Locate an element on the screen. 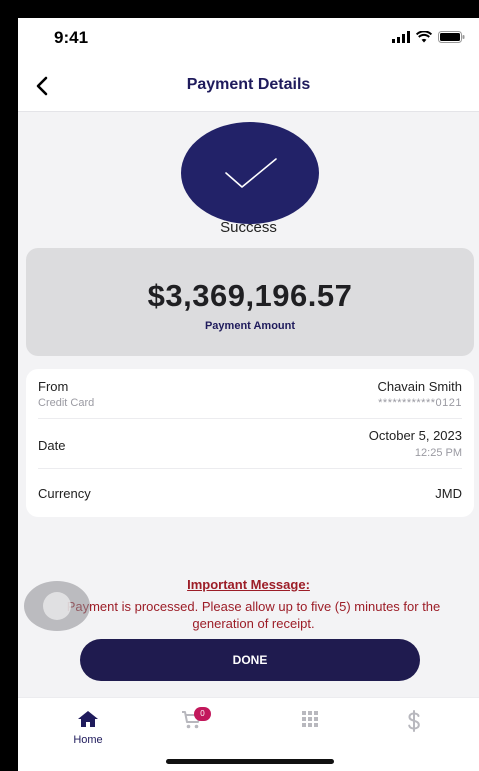 This screenshot has height=771, width=479. header: Payment Details is located at coordinates (248, 87).